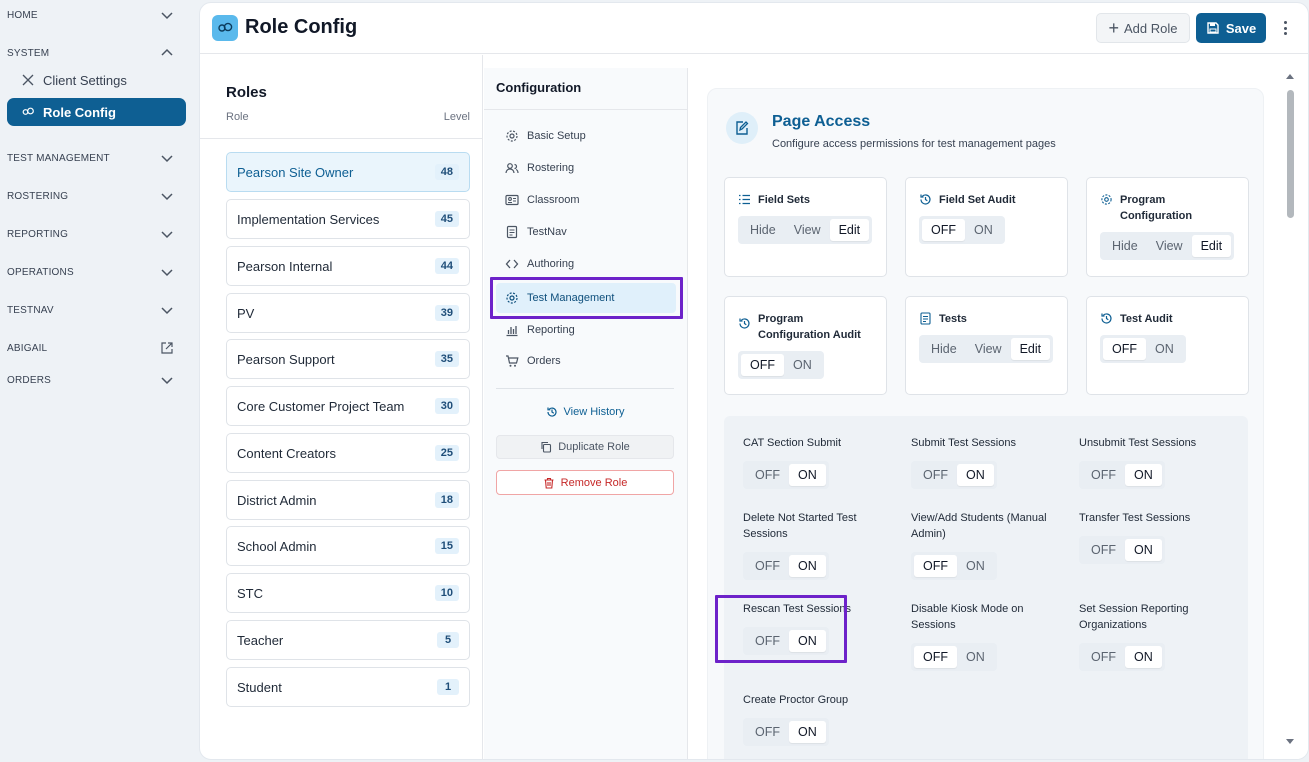 The width and height of the screenshot is (1309, 762). I want to click on save-button: Save, so click(1231, 28).